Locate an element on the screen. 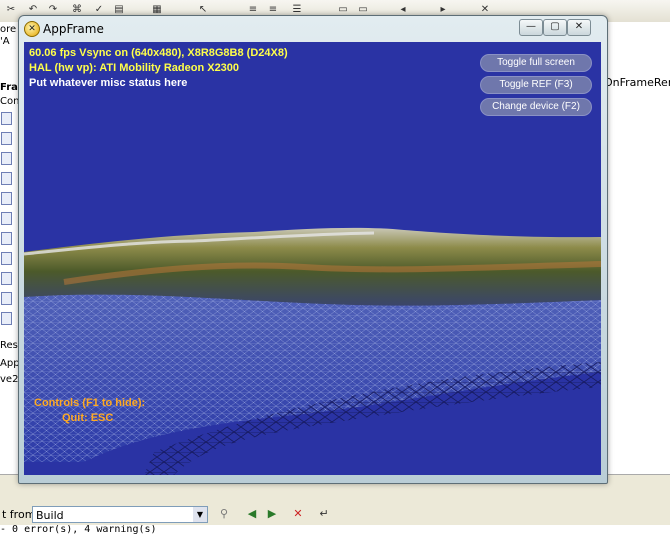  next-message-icon: ▶ is located at coordinates (272, 514).